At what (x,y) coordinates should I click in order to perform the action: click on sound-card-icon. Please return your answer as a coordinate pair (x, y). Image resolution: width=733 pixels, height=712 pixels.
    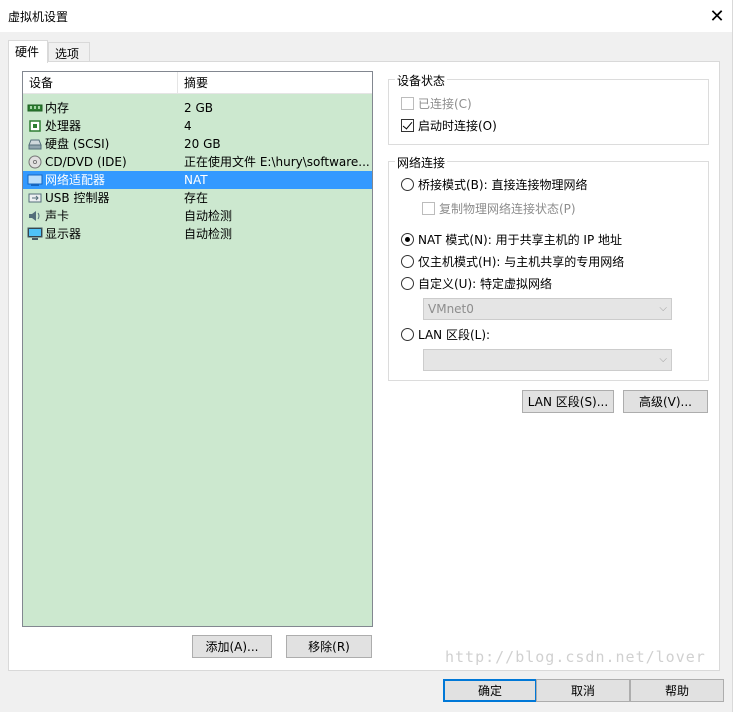
    Looking at the image, I should click on (35, 216).